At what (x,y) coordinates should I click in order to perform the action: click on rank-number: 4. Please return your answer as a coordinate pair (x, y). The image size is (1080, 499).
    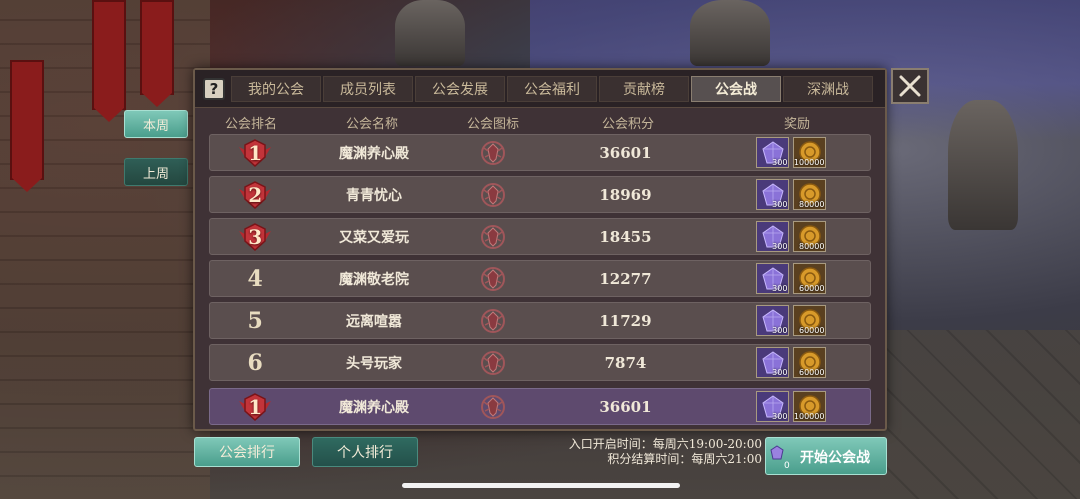
    Looking at the image, I should click on (255, 278).